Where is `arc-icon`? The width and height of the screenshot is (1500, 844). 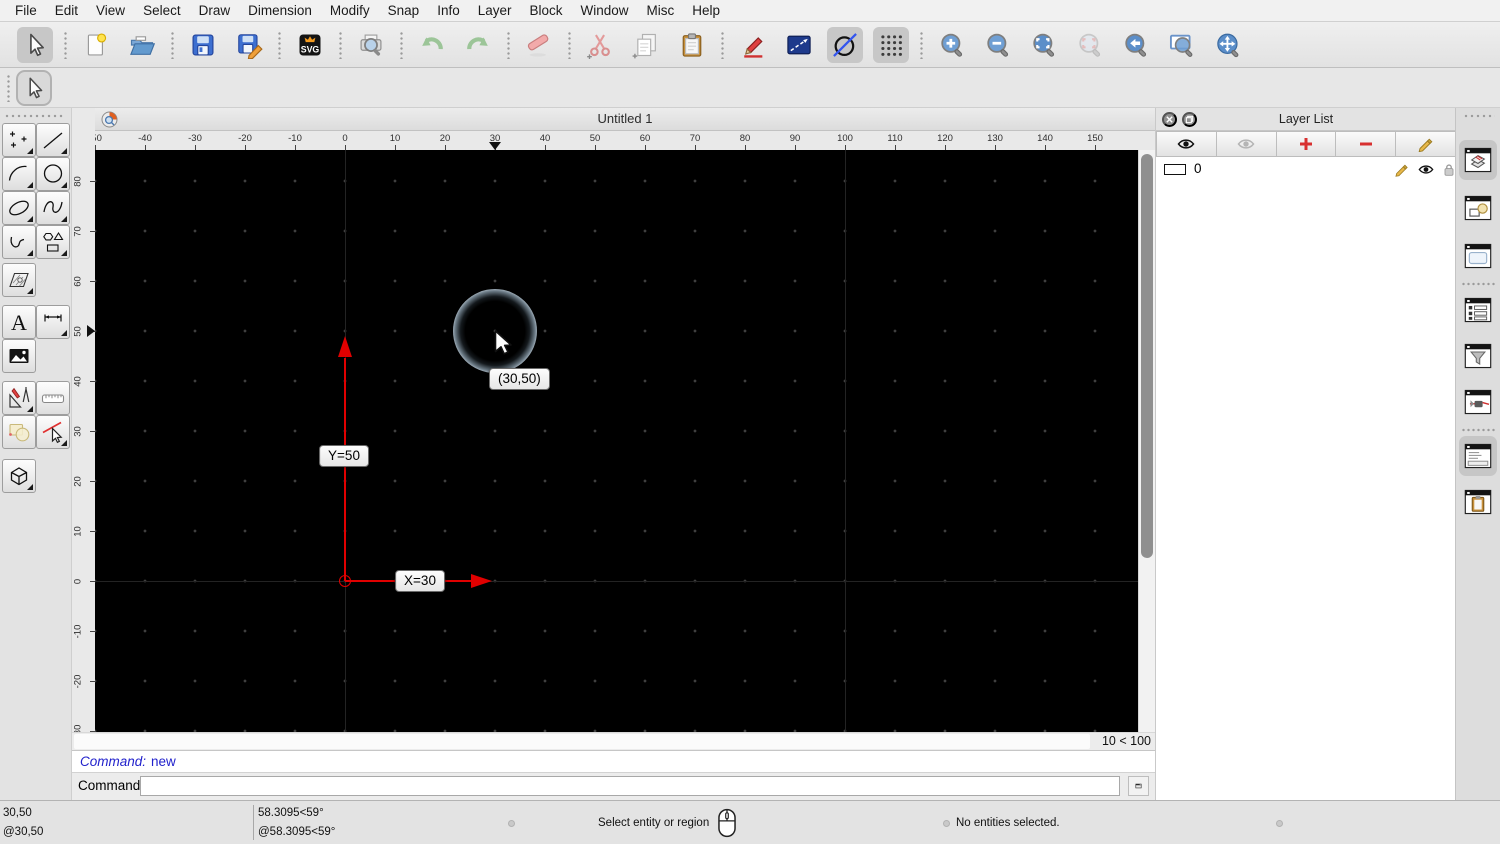
arc-icon is located at coordinates (19, 174).